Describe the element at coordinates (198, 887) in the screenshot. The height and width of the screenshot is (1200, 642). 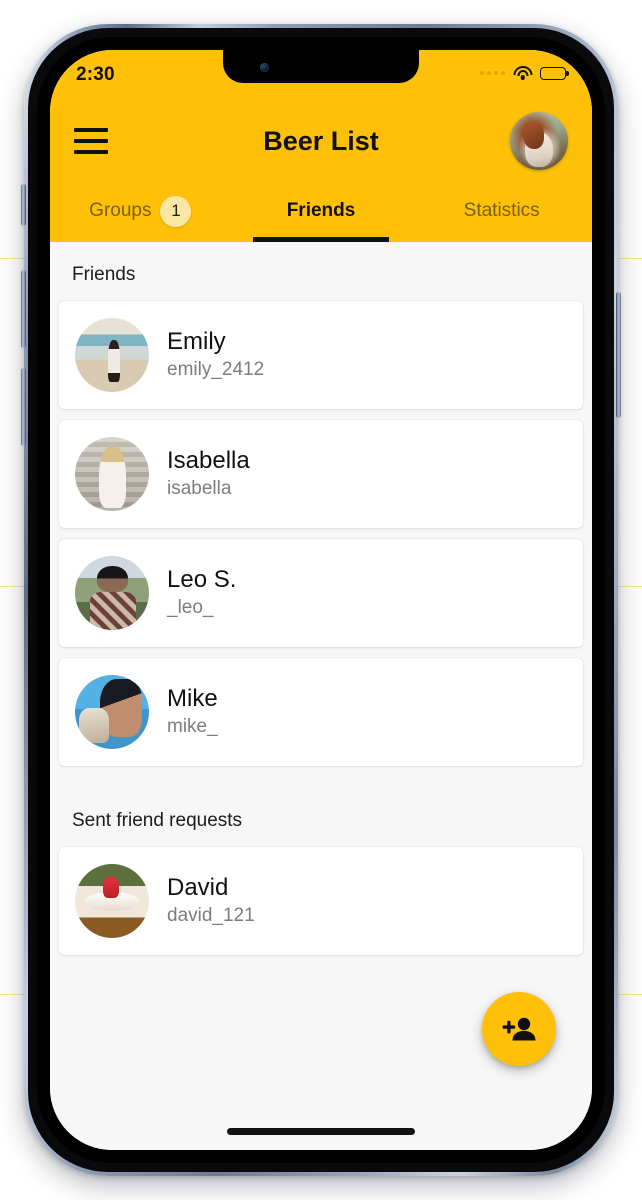
I see `friend-name: David` at that location.